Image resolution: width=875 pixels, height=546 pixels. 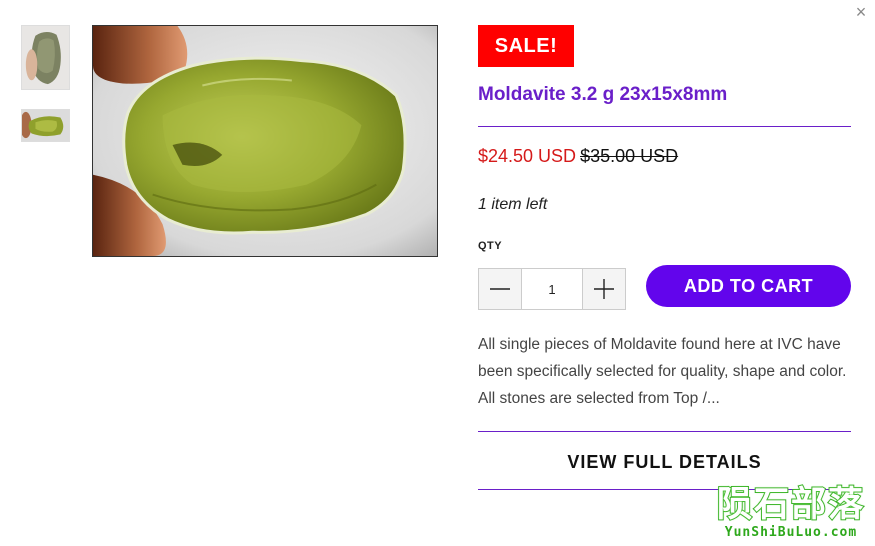 I want to click on product-title: Moldavite 3.2 g 23x15x8mm, so click(x=602, y=95).